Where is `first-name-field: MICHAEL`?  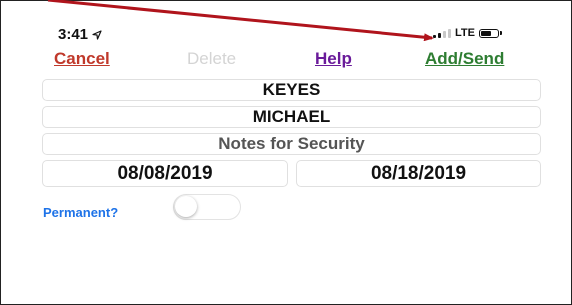
first-name-field: MICHAEL is located at coordinates (291, 117).